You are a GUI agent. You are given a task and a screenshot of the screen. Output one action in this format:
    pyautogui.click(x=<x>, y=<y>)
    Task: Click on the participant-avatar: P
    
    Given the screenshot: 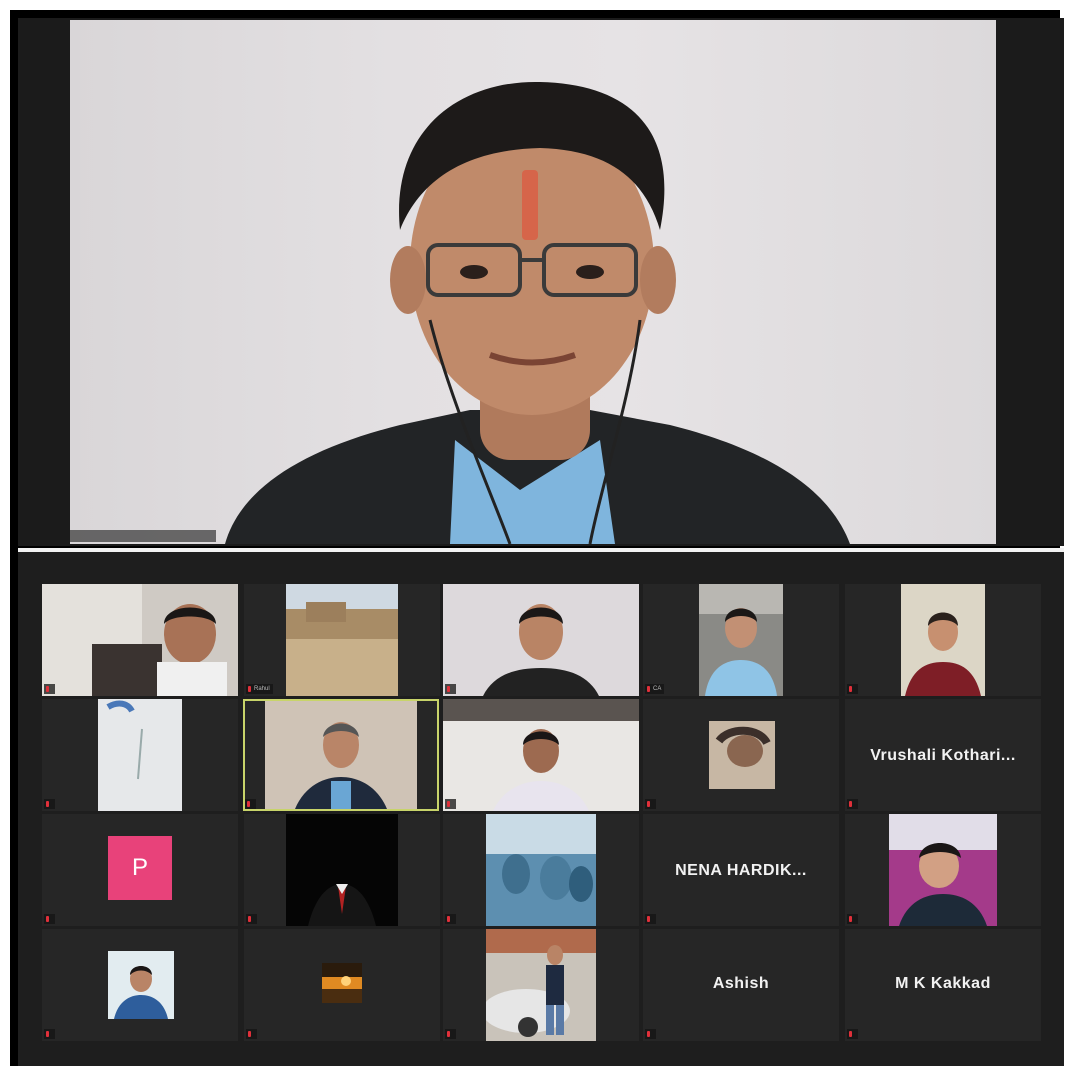 What is the action you would take?
    pyautogui.click(x=140, y=868)
    